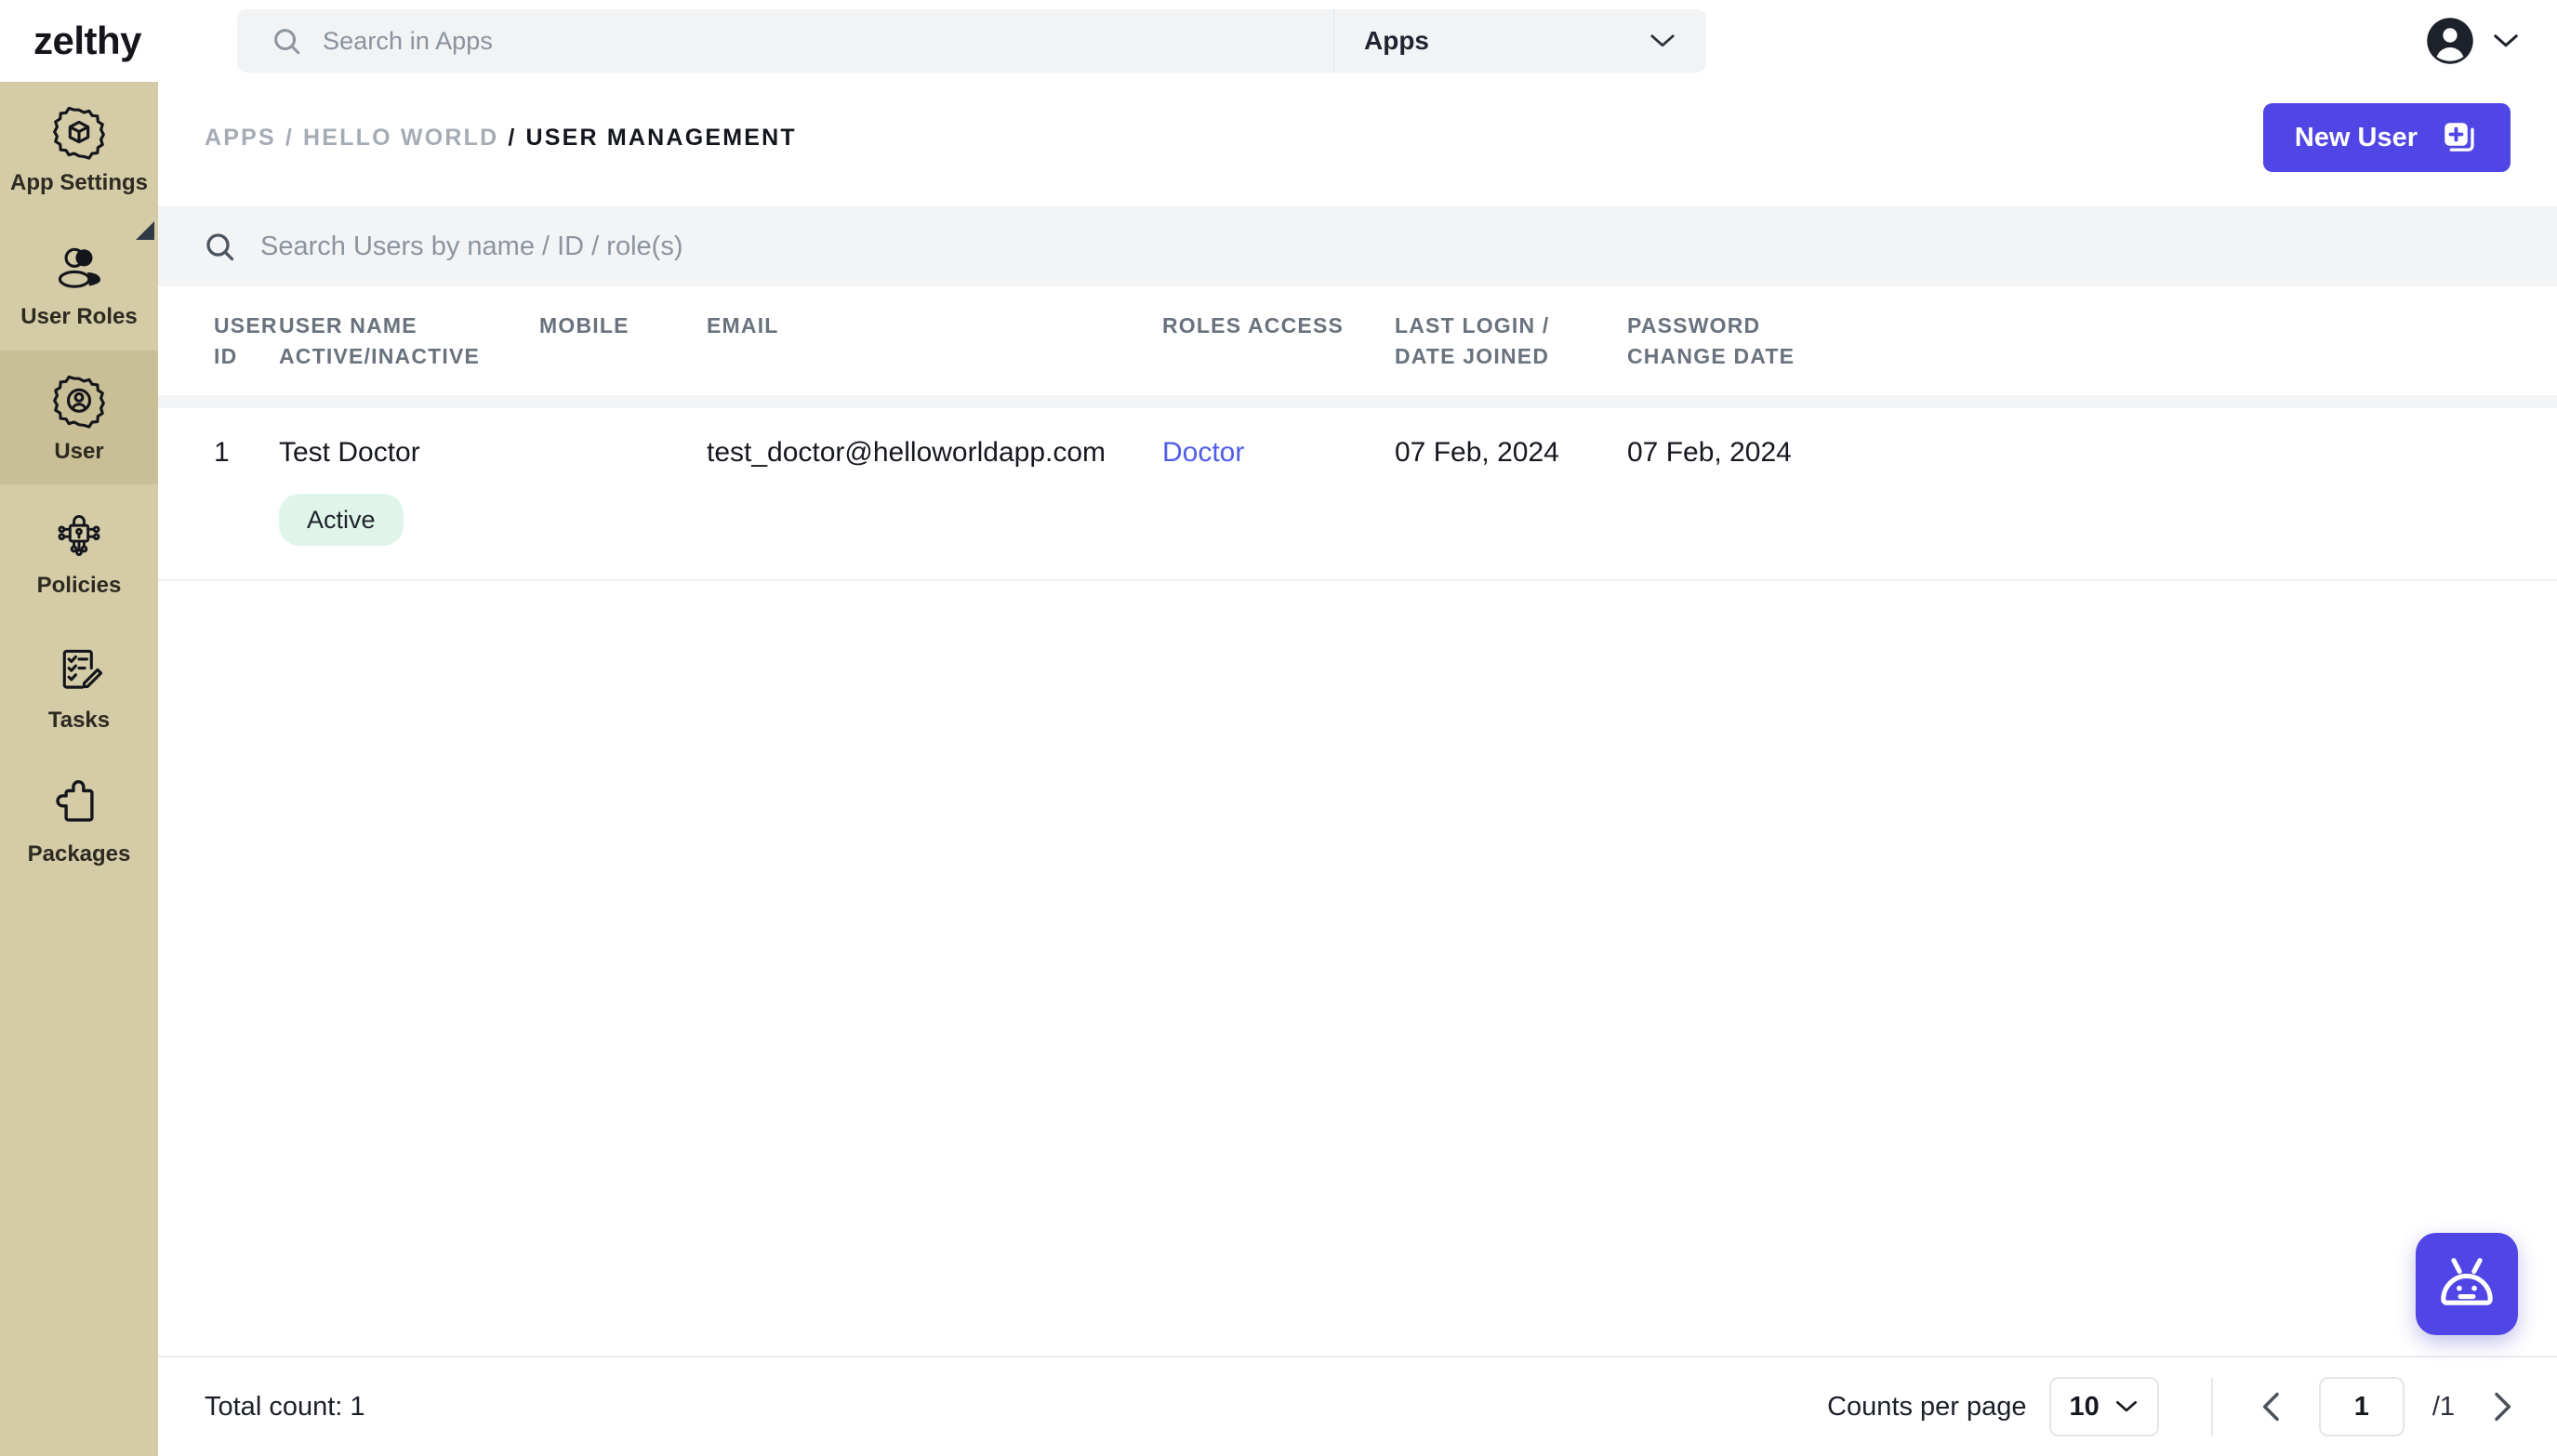 This screenshot has width=2557, height=1456. Describe the element at coordinates (341, 520) in the screenshot. I see `status-badge: Active` at that location.